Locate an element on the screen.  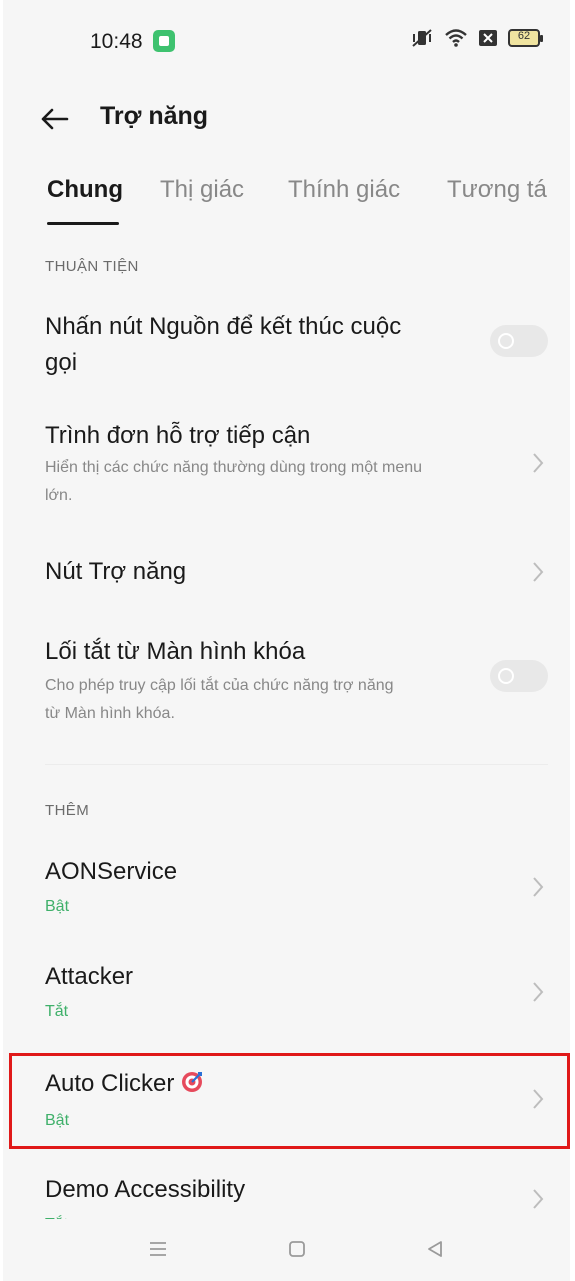
arrow-left-icon is located at coordinates (55, 119).